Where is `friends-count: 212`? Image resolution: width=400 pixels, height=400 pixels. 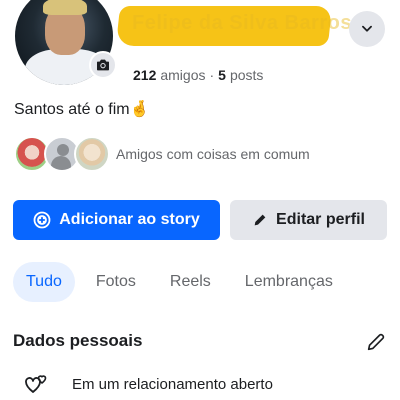 friends-count: 212 is located at coordinates (145, 75).